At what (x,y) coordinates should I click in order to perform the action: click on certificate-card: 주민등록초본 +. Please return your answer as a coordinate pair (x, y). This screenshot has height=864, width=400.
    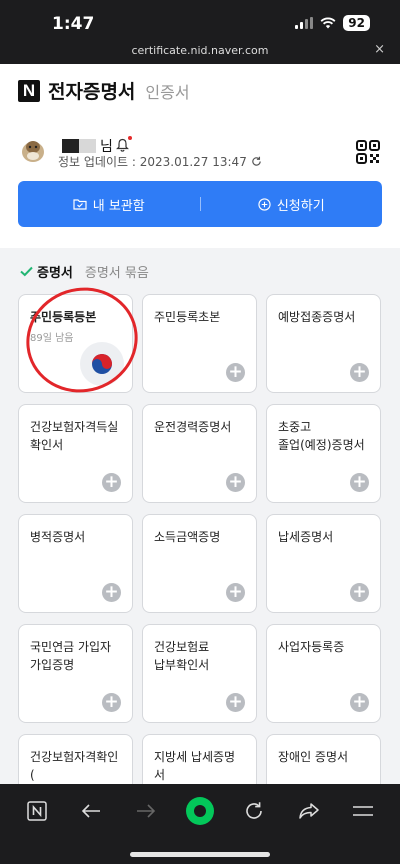
    Looking at the image, I should click on (199, 343).